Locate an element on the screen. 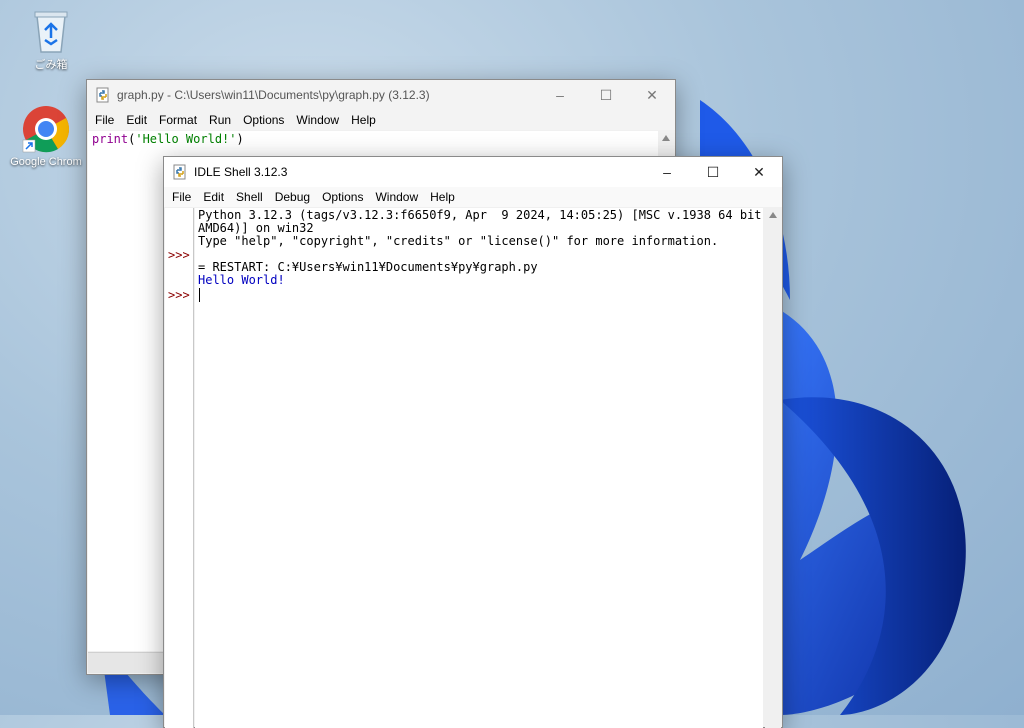 The width and height of the screenshot is (1024, 728). desktop-icon-recycle-bin: ごみ箱 is located at coordinates (51, 40).